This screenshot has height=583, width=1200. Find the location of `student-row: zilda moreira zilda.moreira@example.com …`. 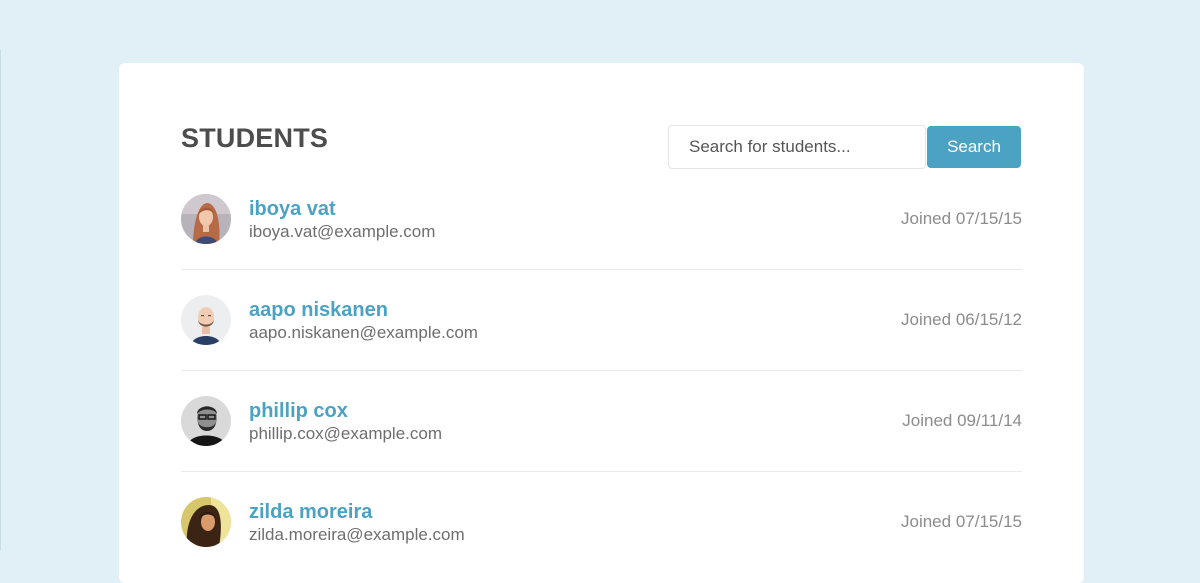

student-row: zilda moreira zilda.moreira@example.com … is located at coordinates (601, 522).